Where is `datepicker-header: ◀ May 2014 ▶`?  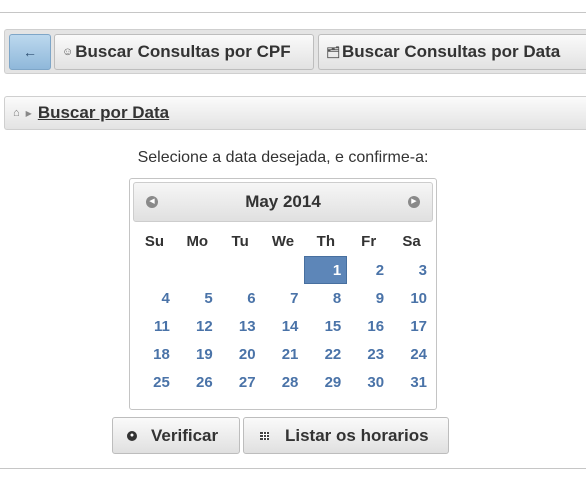 datepicker-header: ◀ May 2014 ▶ is located at coordinates (283, 202).